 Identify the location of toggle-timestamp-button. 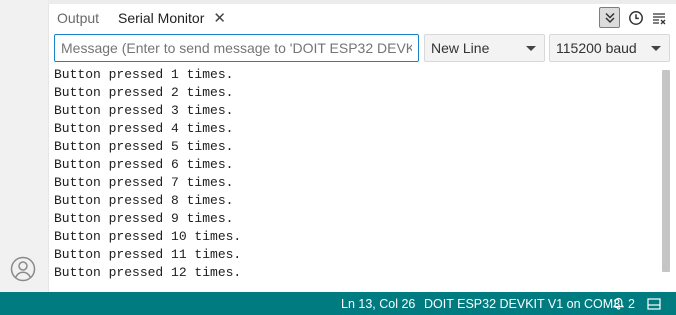
(636, 18).